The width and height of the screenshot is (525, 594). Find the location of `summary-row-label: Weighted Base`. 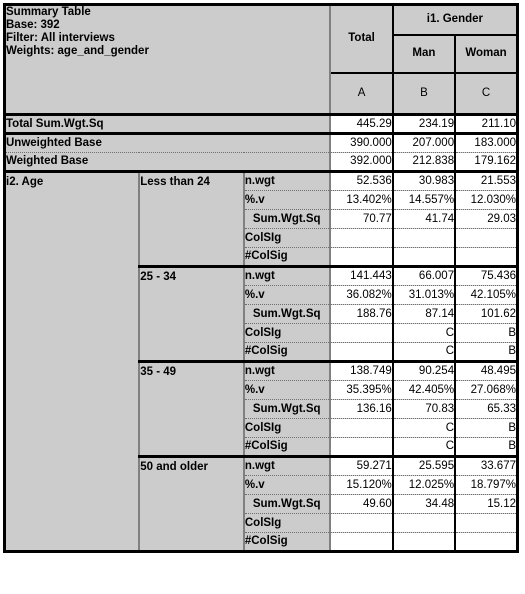

summary-row-label: Weighted Base is located at coordinates (168, 162).